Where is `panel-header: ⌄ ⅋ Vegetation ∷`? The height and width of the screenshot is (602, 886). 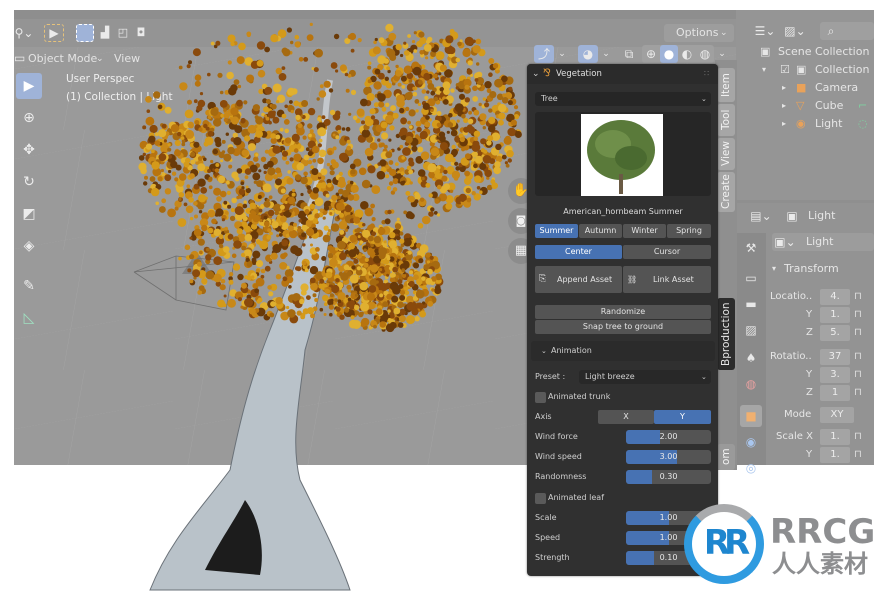 panel-header: ⌄ ⅋ Vegetation ∷ is located at coordinates (622, 74).